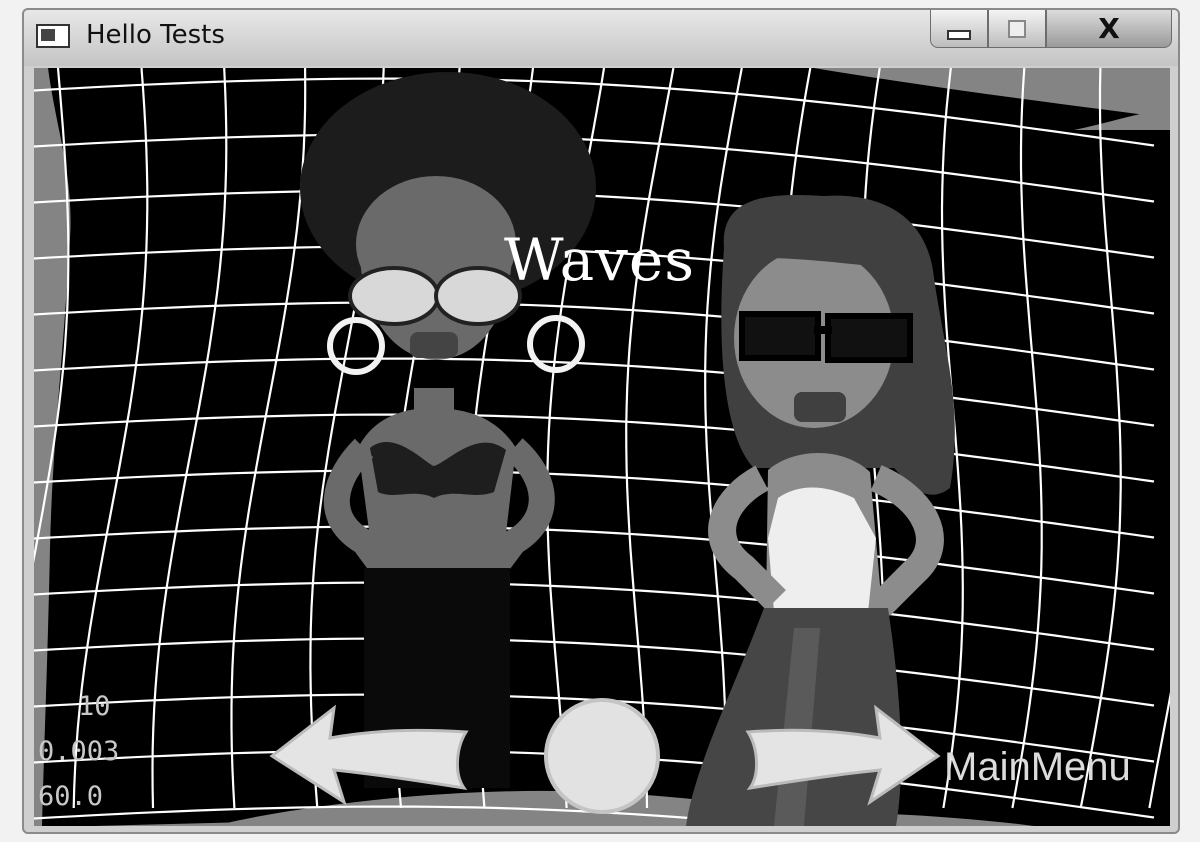 The height and width of the screenshot is (842, 1200). I want to click on stats-overlay: 10 0.003 60.0, so click(78, 751).